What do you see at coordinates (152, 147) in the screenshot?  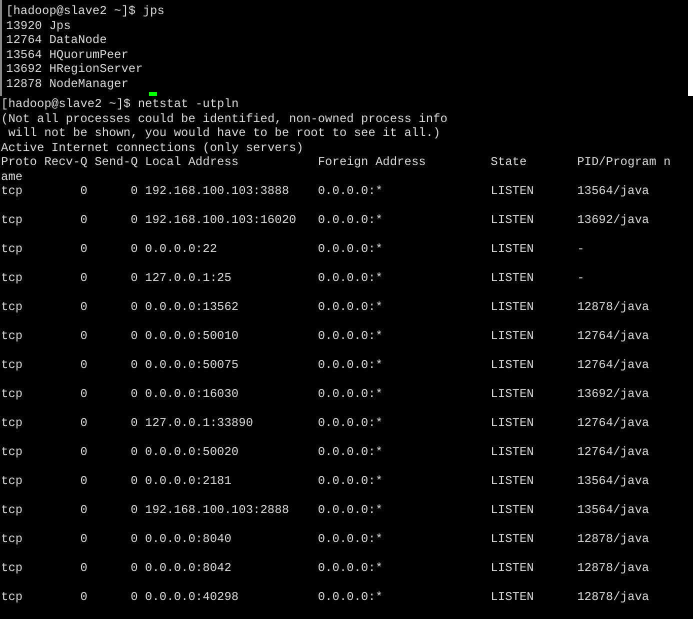 I see `terminal-line: Active Internet connections (only servers)` at bounding box center [152, 147].